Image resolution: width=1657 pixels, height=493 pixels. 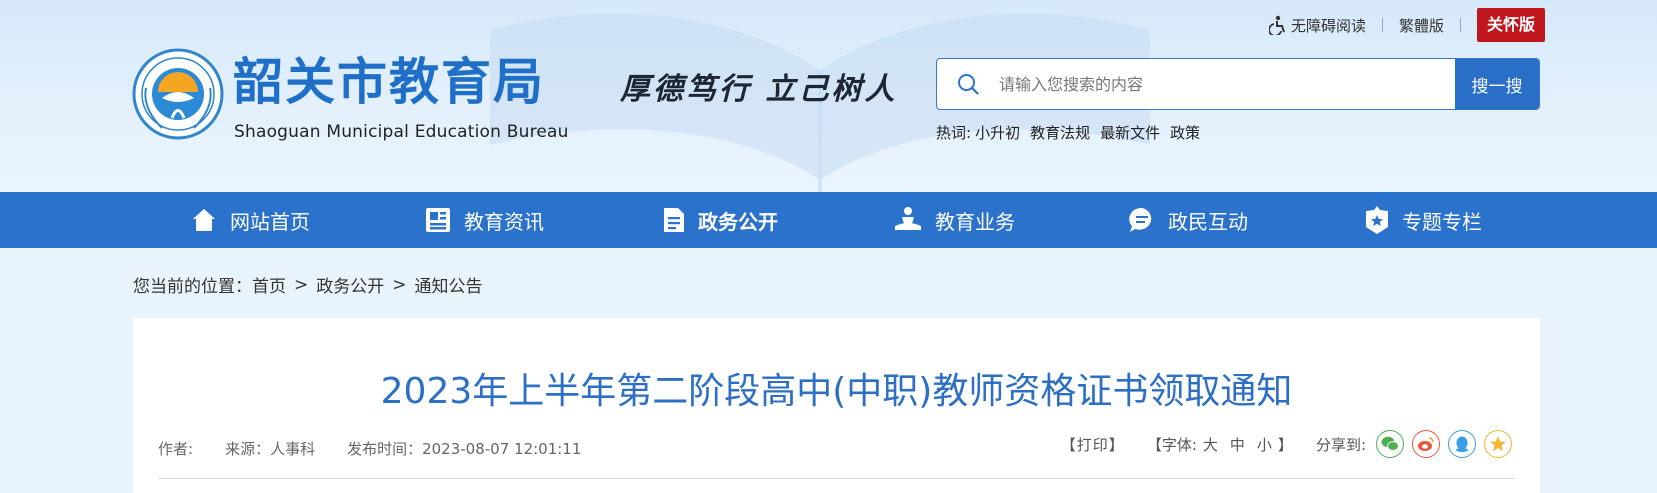 I want to click on hot-word-link: 最新文件, so click(x=1130, y=132).